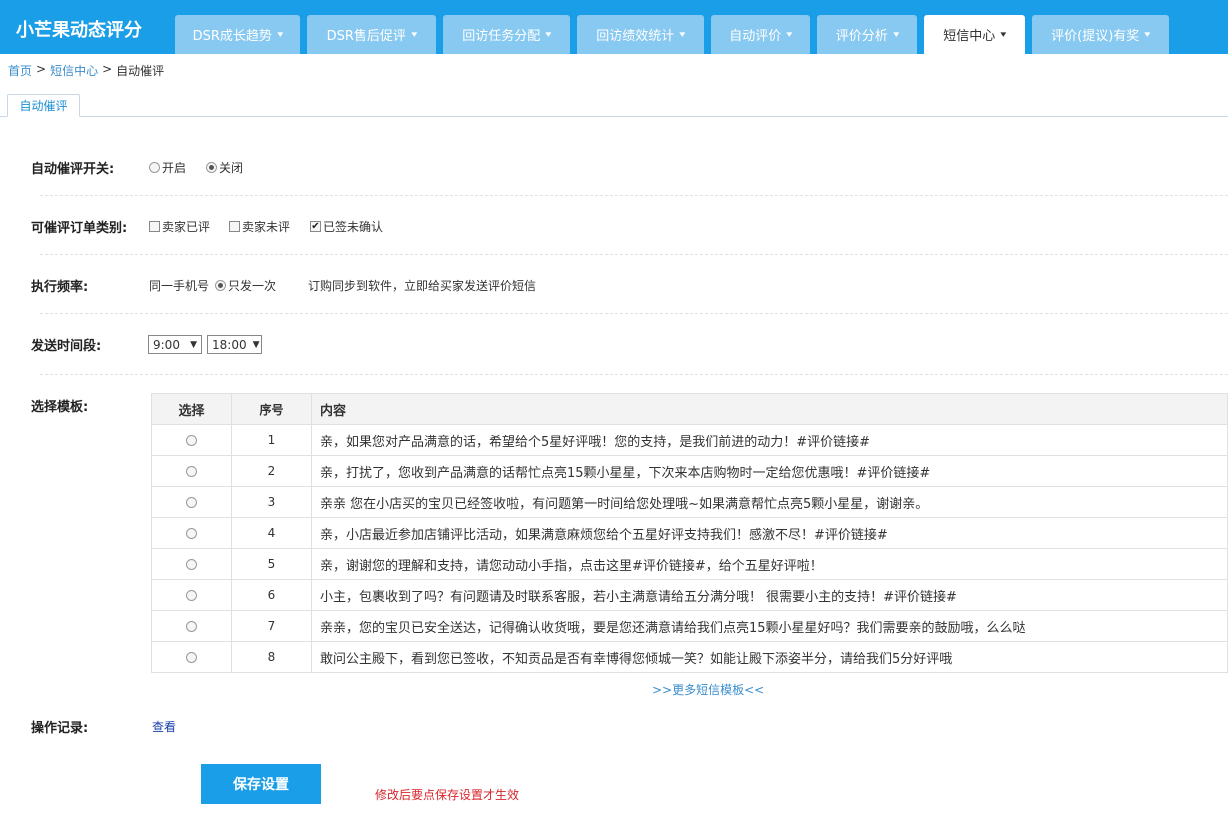 This screenshot has width=1228, height=828. I want to click on radio-on, so click(154, 167).